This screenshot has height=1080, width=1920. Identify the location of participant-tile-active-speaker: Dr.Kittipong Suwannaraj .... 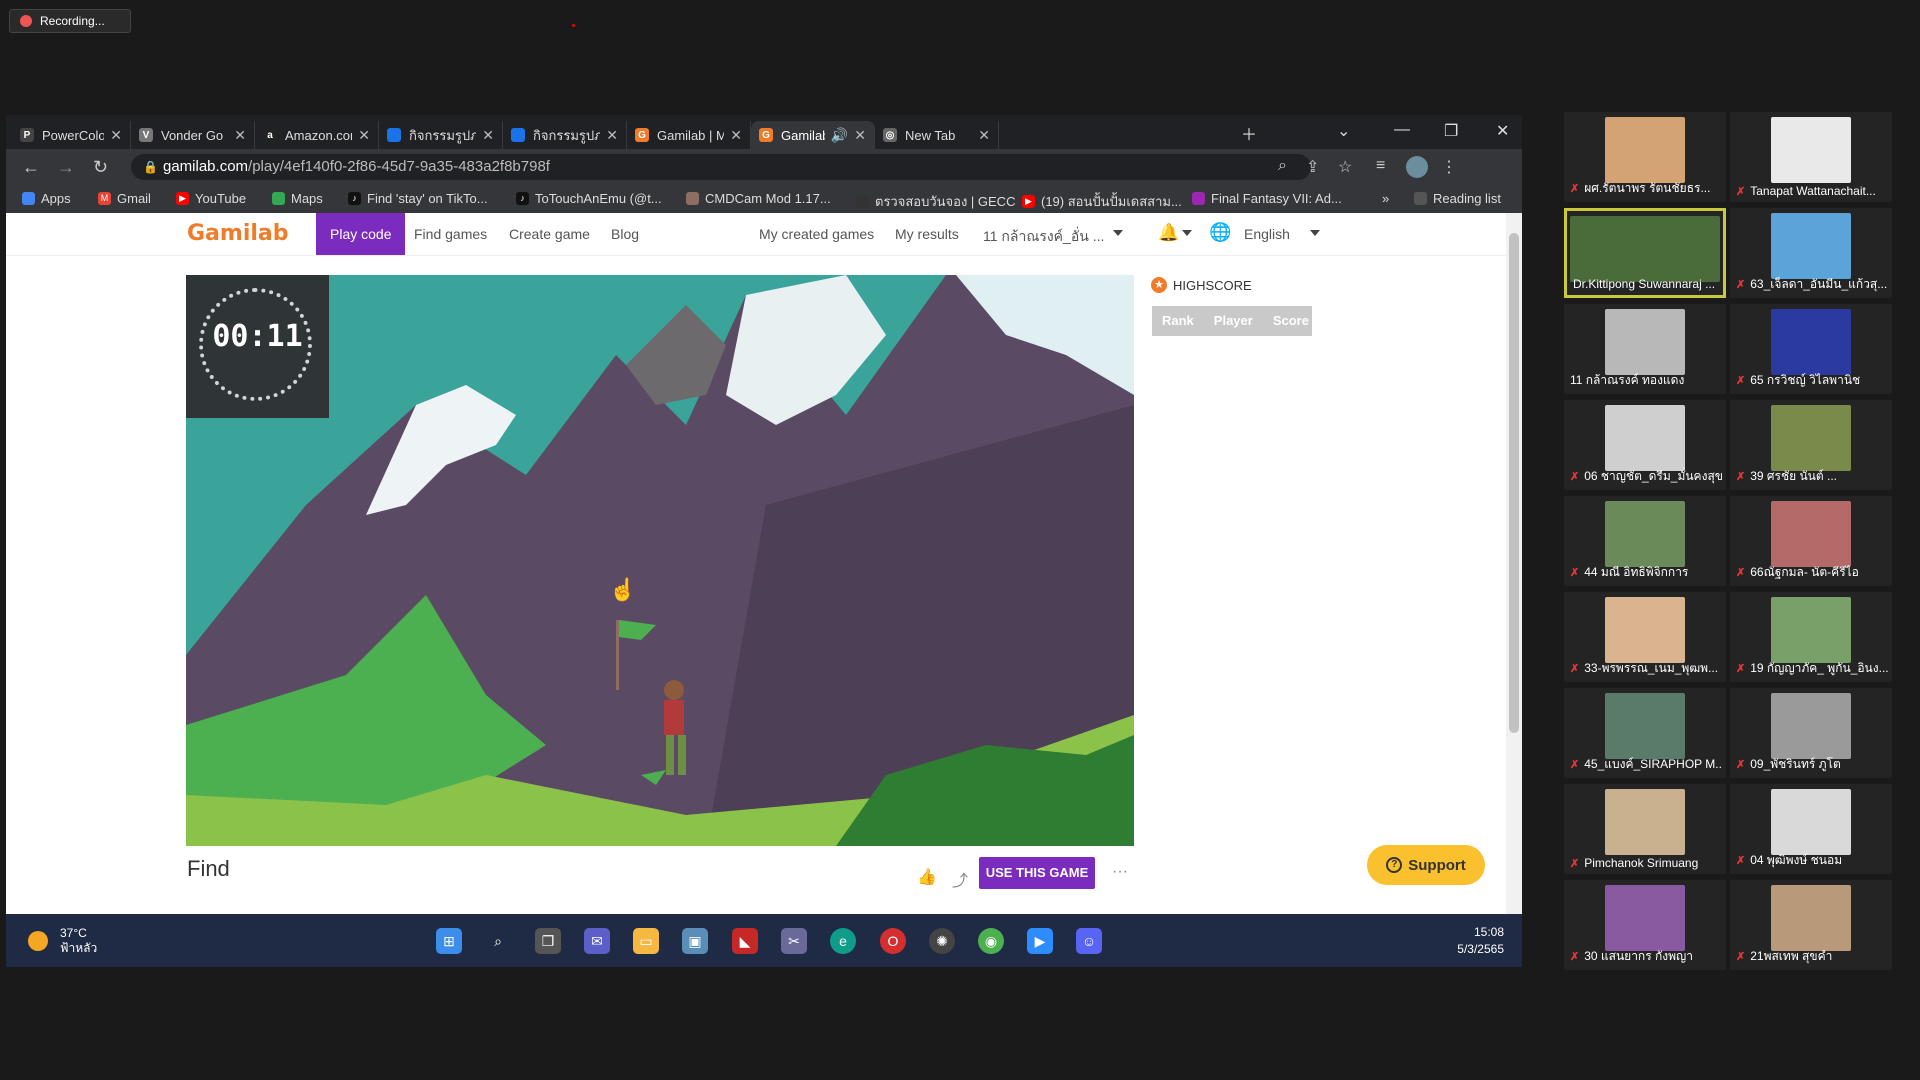
(1645, 253).